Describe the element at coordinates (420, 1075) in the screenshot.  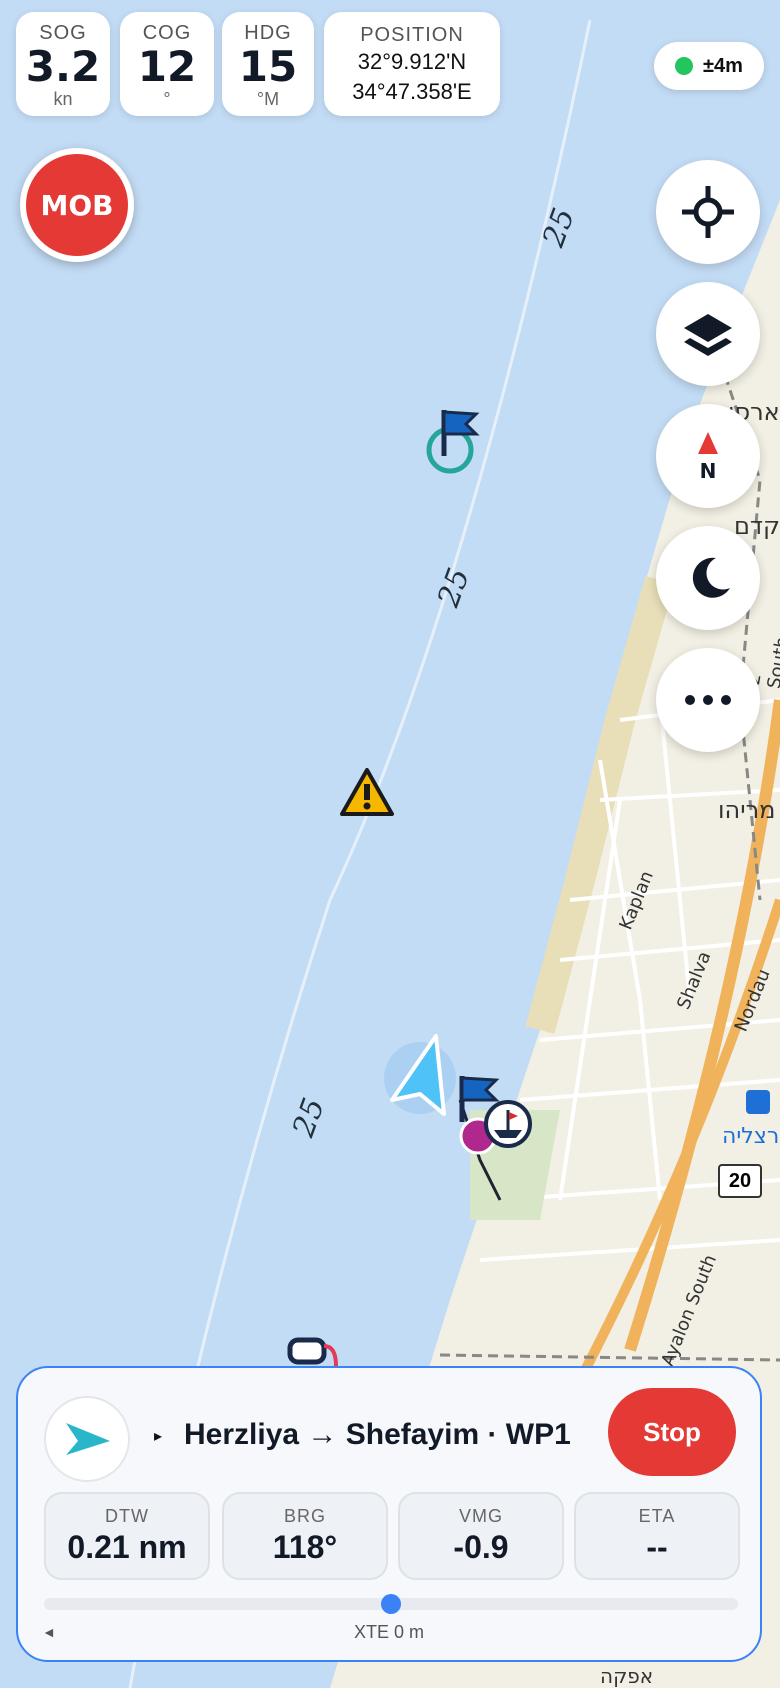
I see `vessel-position-icon` at that location.